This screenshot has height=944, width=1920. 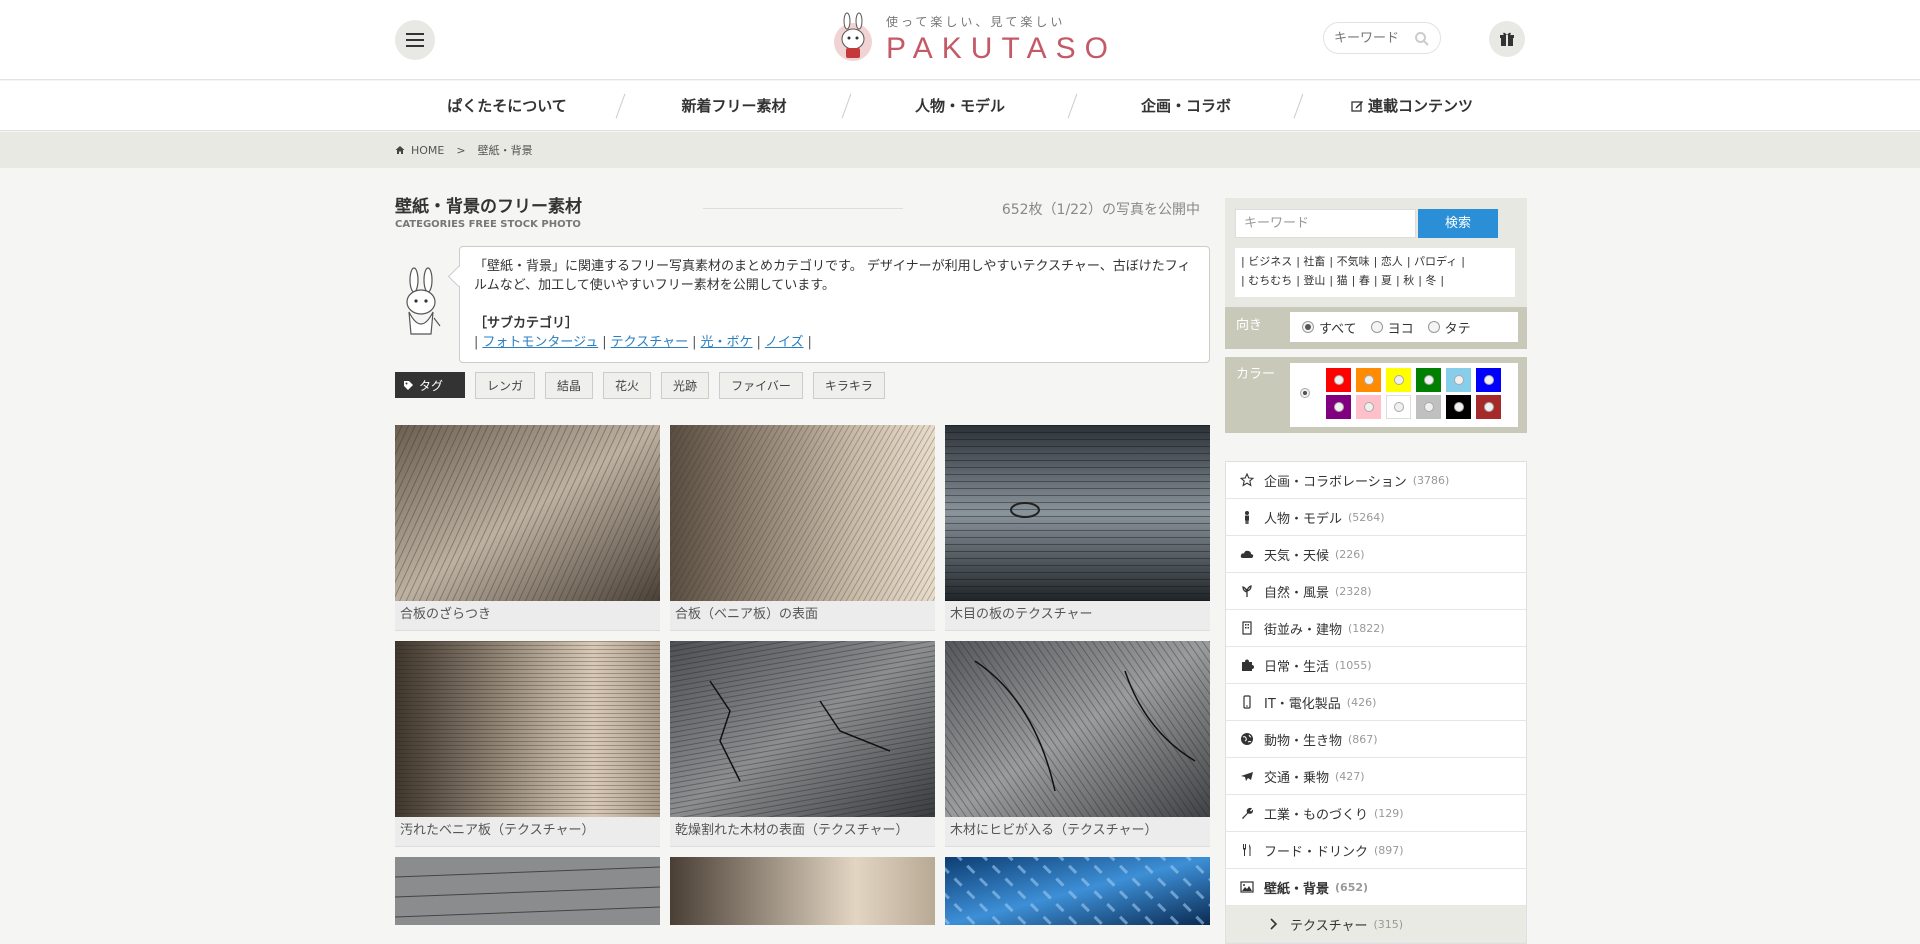 I want to click on photo-card: 汚れたベニア板（テクスチャー）, so click(x=527, y=744).